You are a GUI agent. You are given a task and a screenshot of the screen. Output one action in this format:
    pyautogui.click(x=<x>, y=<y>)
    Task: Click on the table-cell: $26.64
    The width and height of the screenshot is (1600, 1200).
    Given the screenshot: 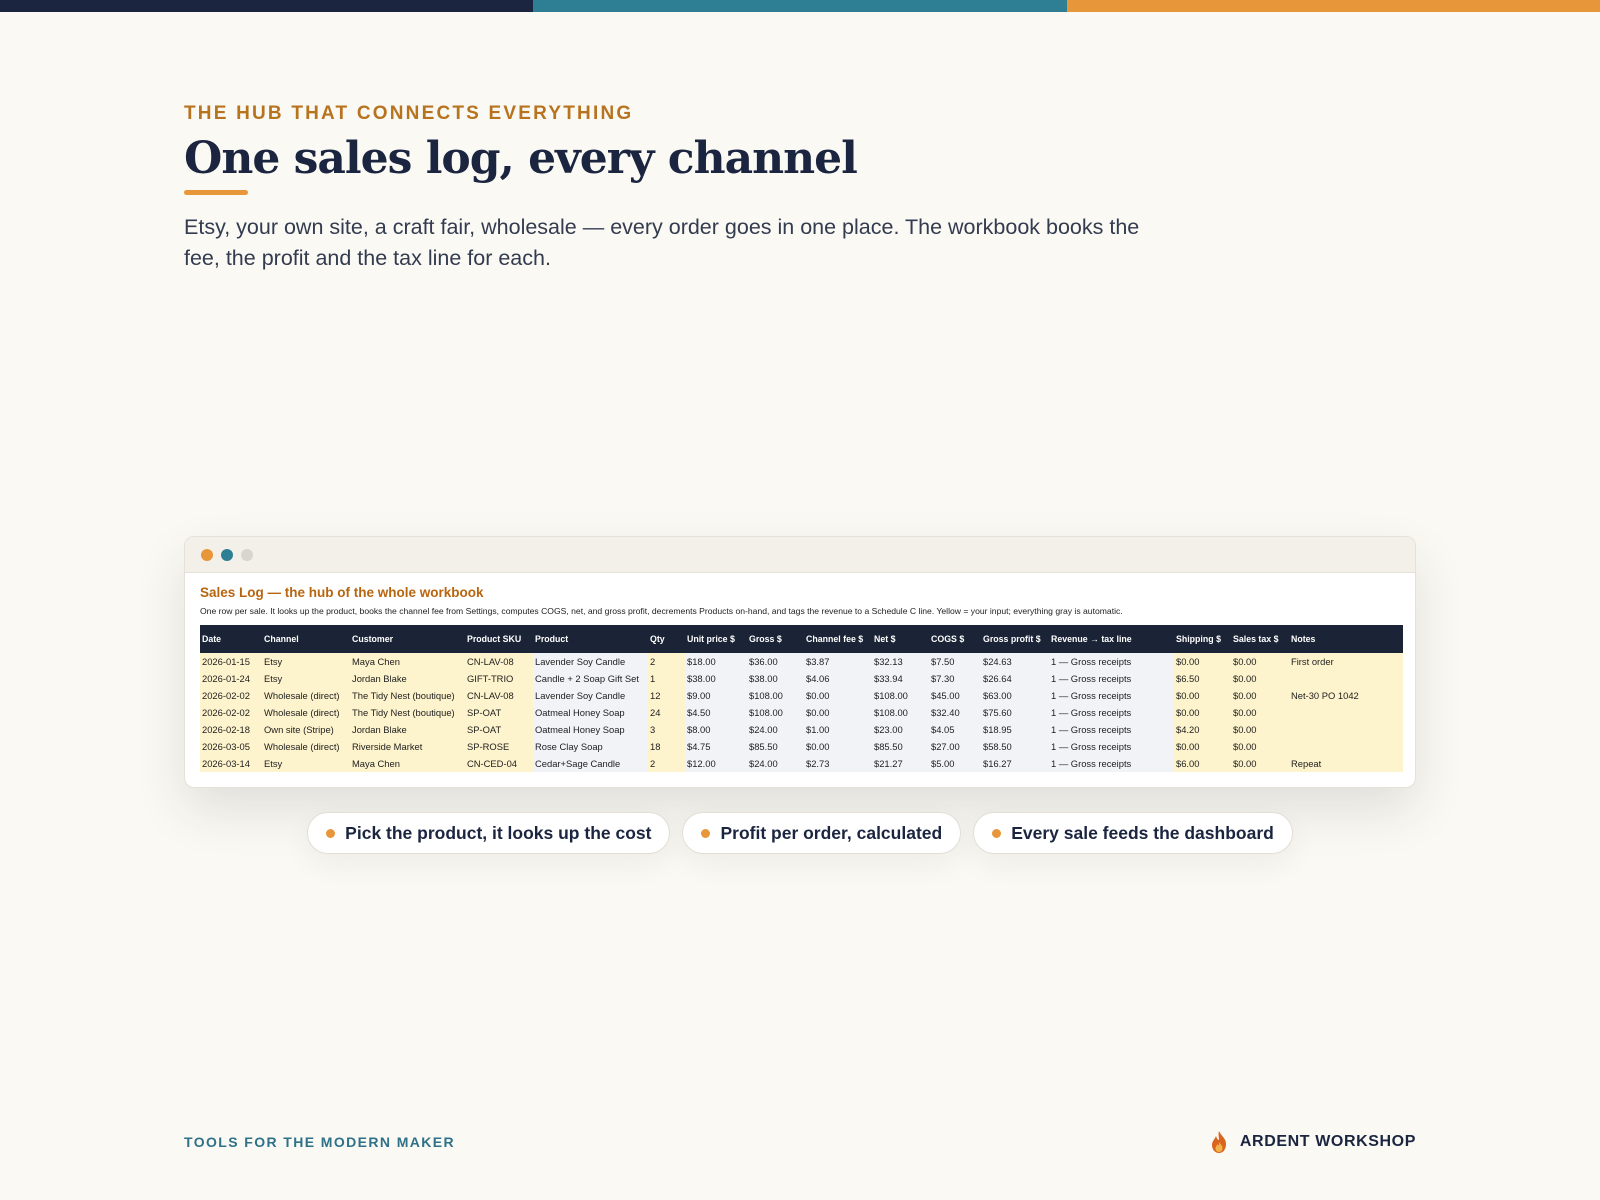 What is the action you would take?
    pyautogui.click(x=1015, y=678)
    